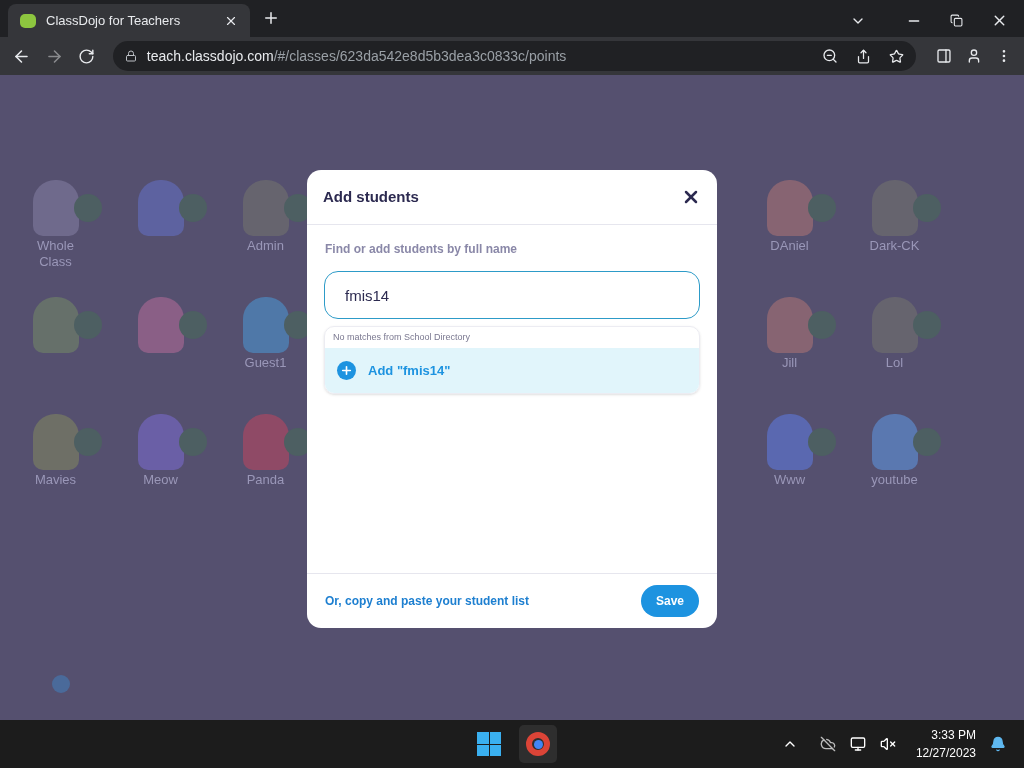  I want to click on student-name: Meow, so click(160, 480).